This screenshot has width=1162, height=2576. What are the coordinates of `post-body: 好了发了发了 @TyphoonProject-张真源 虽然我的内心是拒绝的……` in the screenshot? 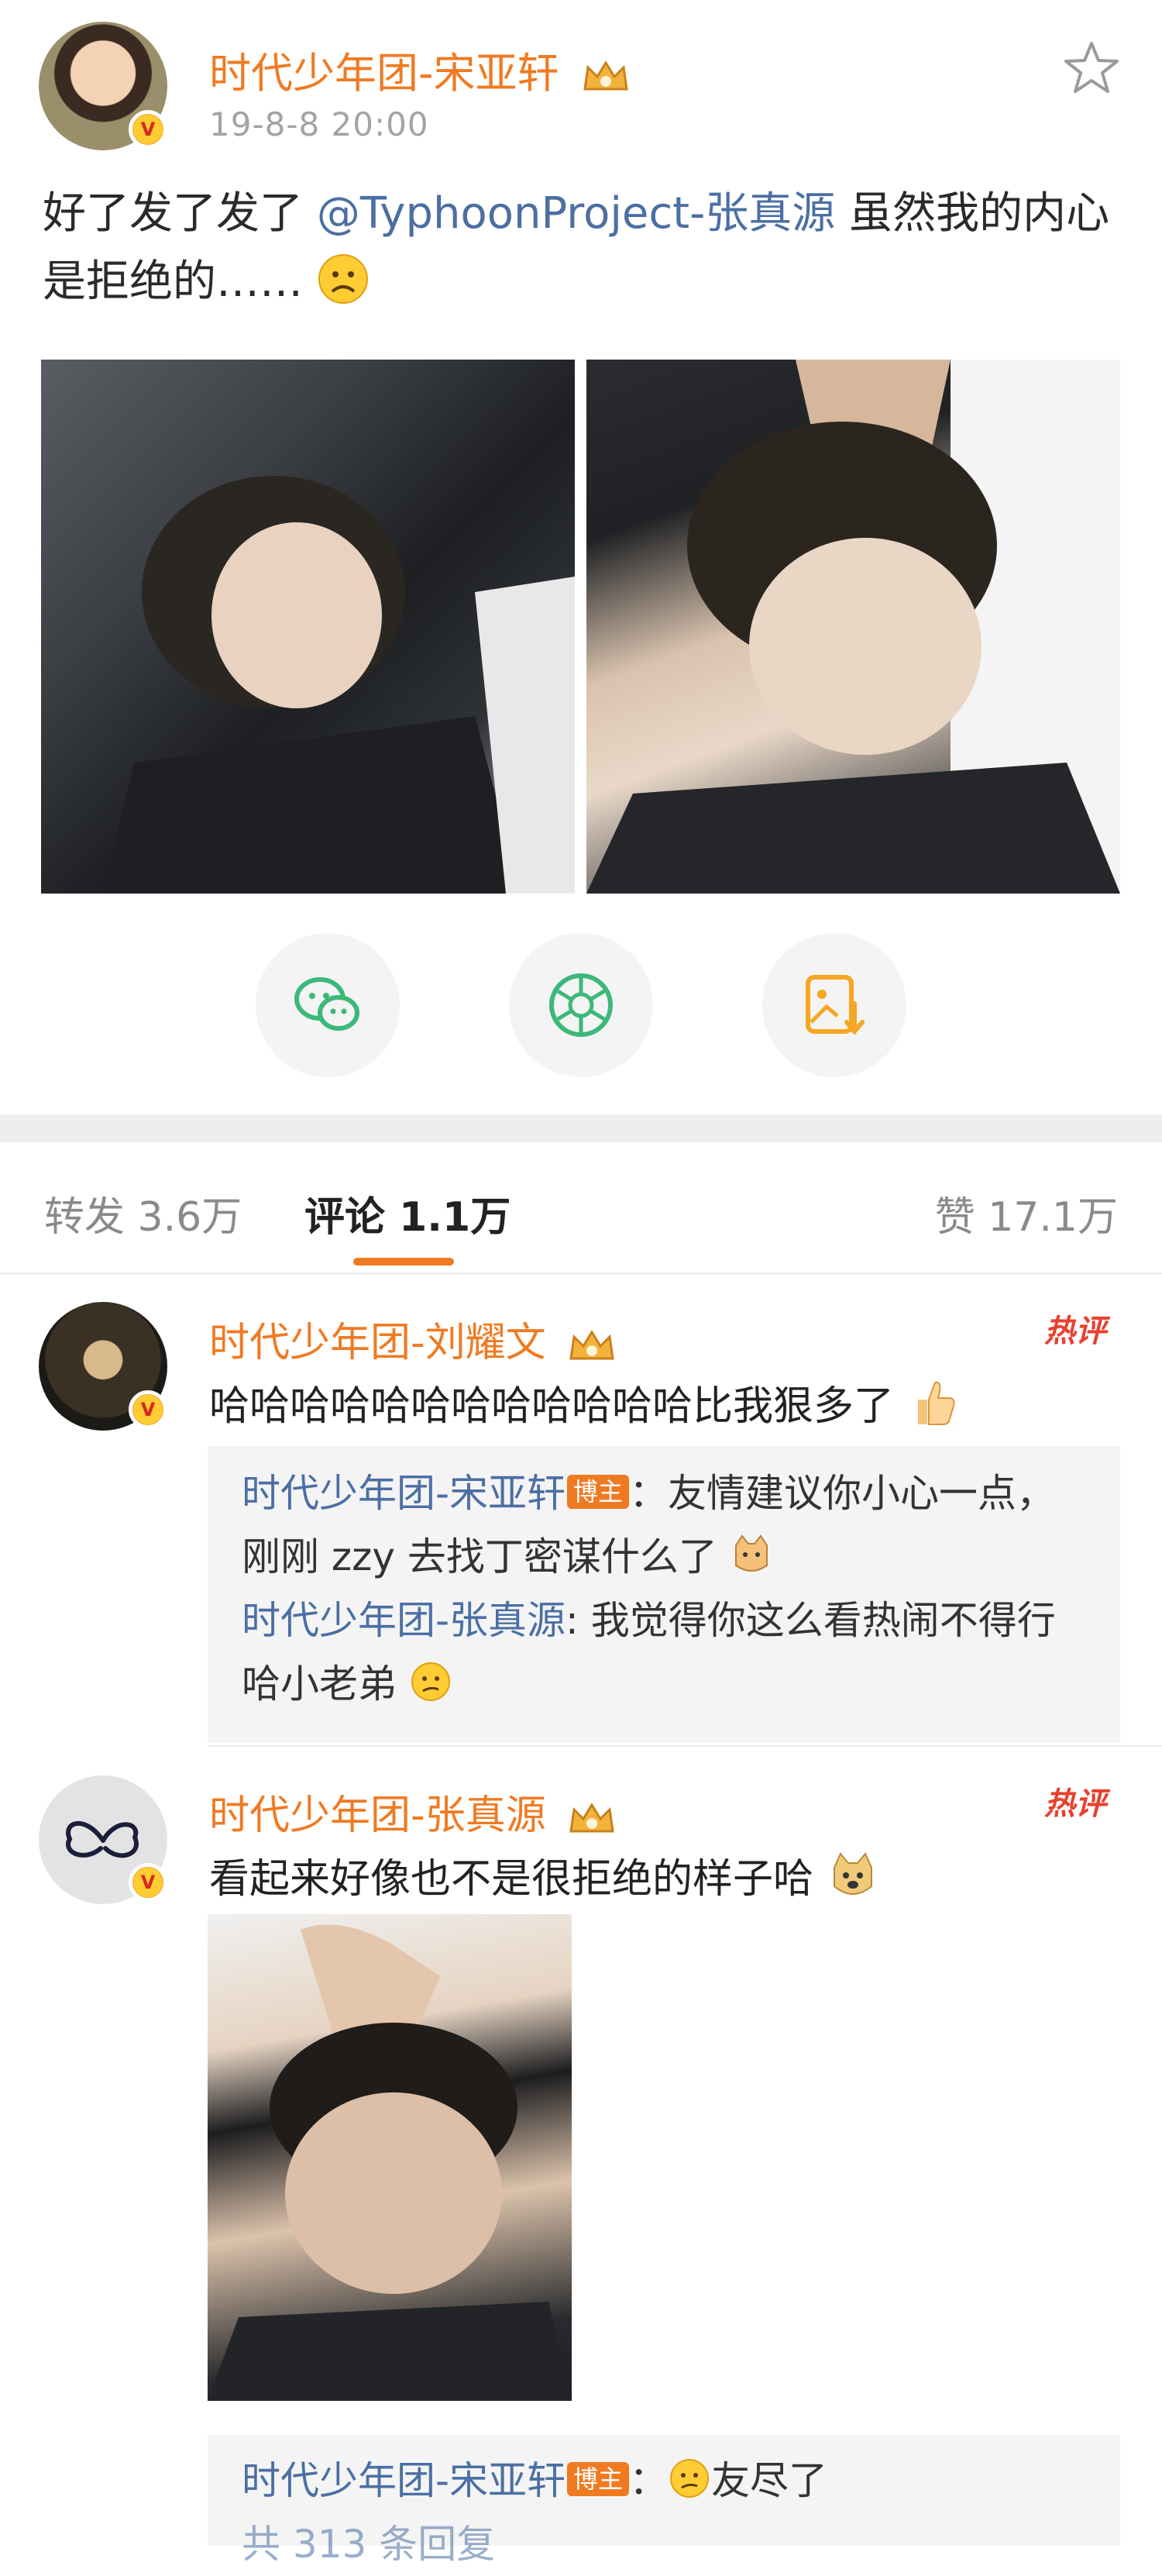 It's located at (585, 248).